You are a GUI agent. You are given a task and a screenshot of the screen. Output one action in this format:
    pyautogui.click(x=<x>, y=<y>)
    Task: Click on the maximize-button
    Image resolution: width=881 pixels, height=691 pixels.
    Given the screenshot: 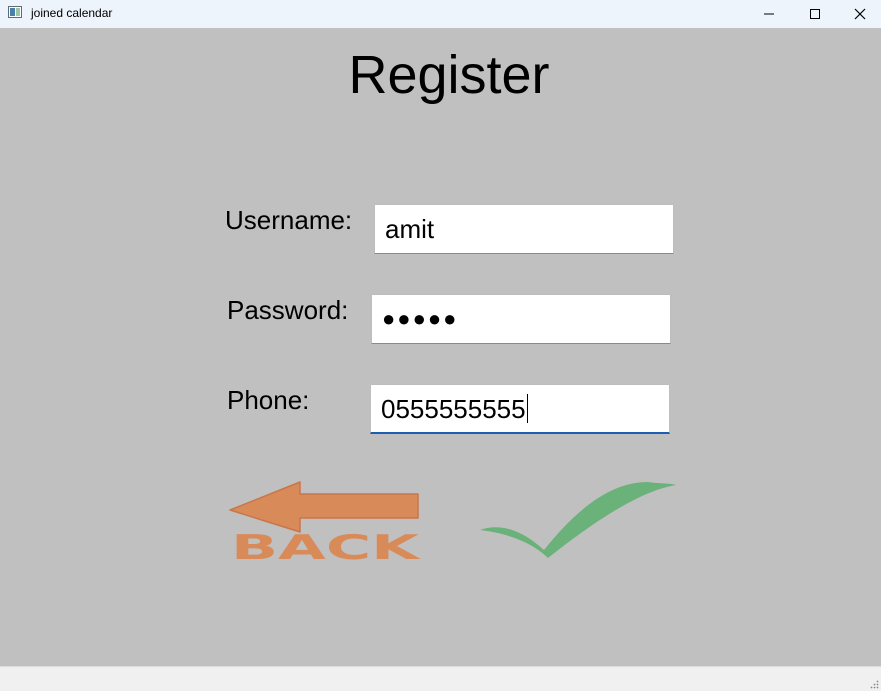 What is the action you would take?
    pyautogui.click(x=815, y=14)
    